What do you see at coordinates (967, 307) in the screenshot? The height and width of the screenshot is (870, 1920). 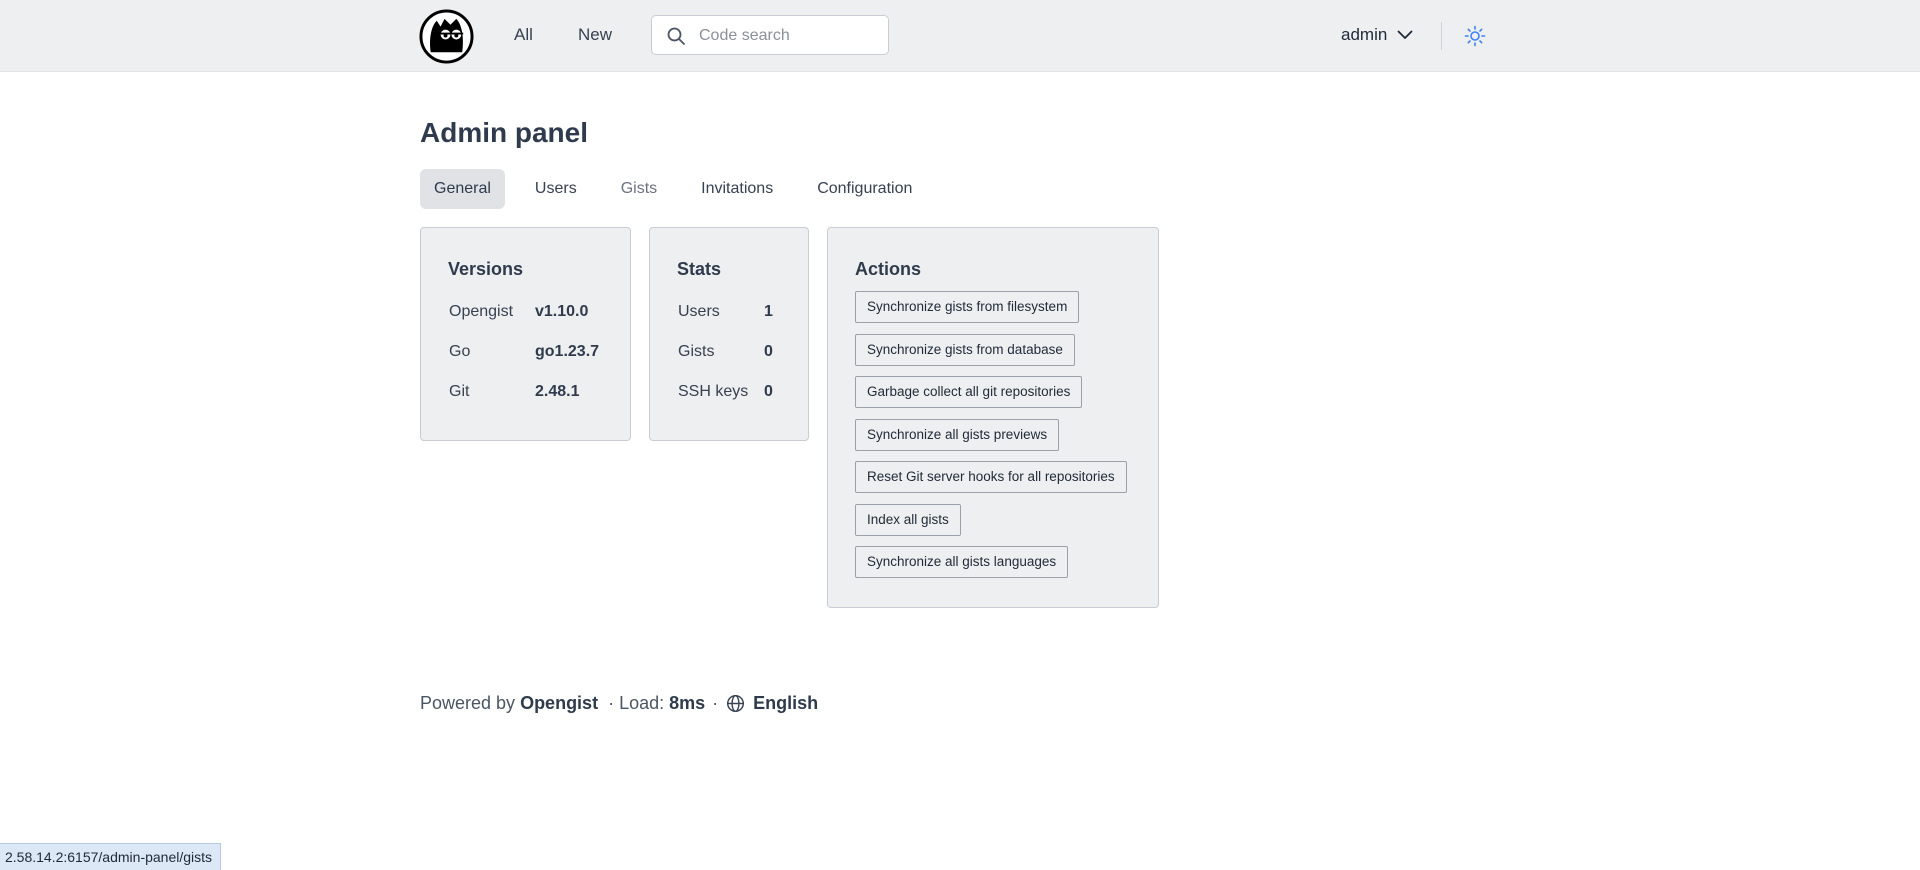 I see `sync-filesystem-button: Synchronize gists from filesystem` at bounding box center [967, 307].